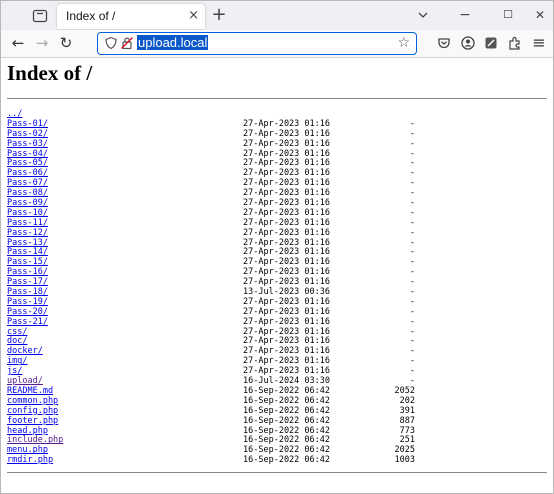 This screenshot has width=554, height=494. I want to click on listing-row: Pass-18/13-Jul-2023 00:36-, so click(217, 292).